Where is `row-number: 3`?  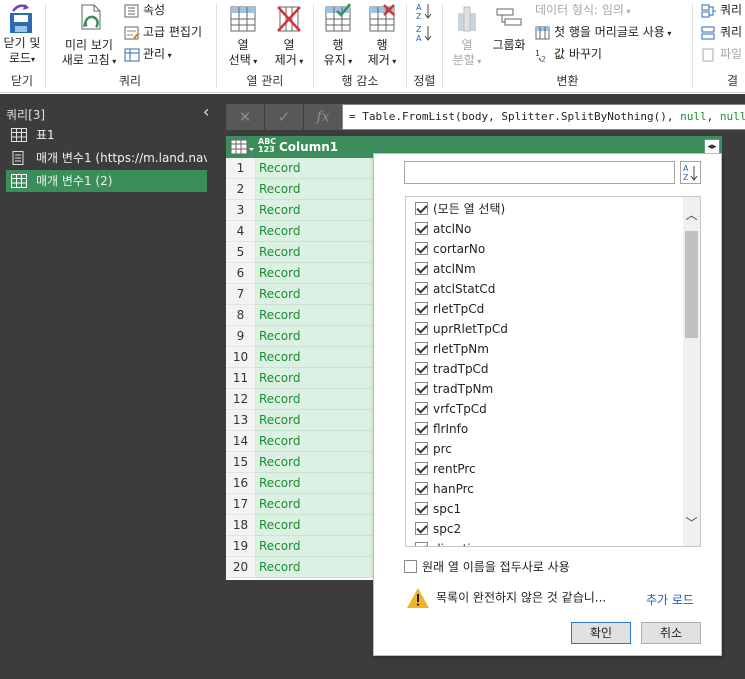
row-number: 3 is located at coordinates (241, 210).